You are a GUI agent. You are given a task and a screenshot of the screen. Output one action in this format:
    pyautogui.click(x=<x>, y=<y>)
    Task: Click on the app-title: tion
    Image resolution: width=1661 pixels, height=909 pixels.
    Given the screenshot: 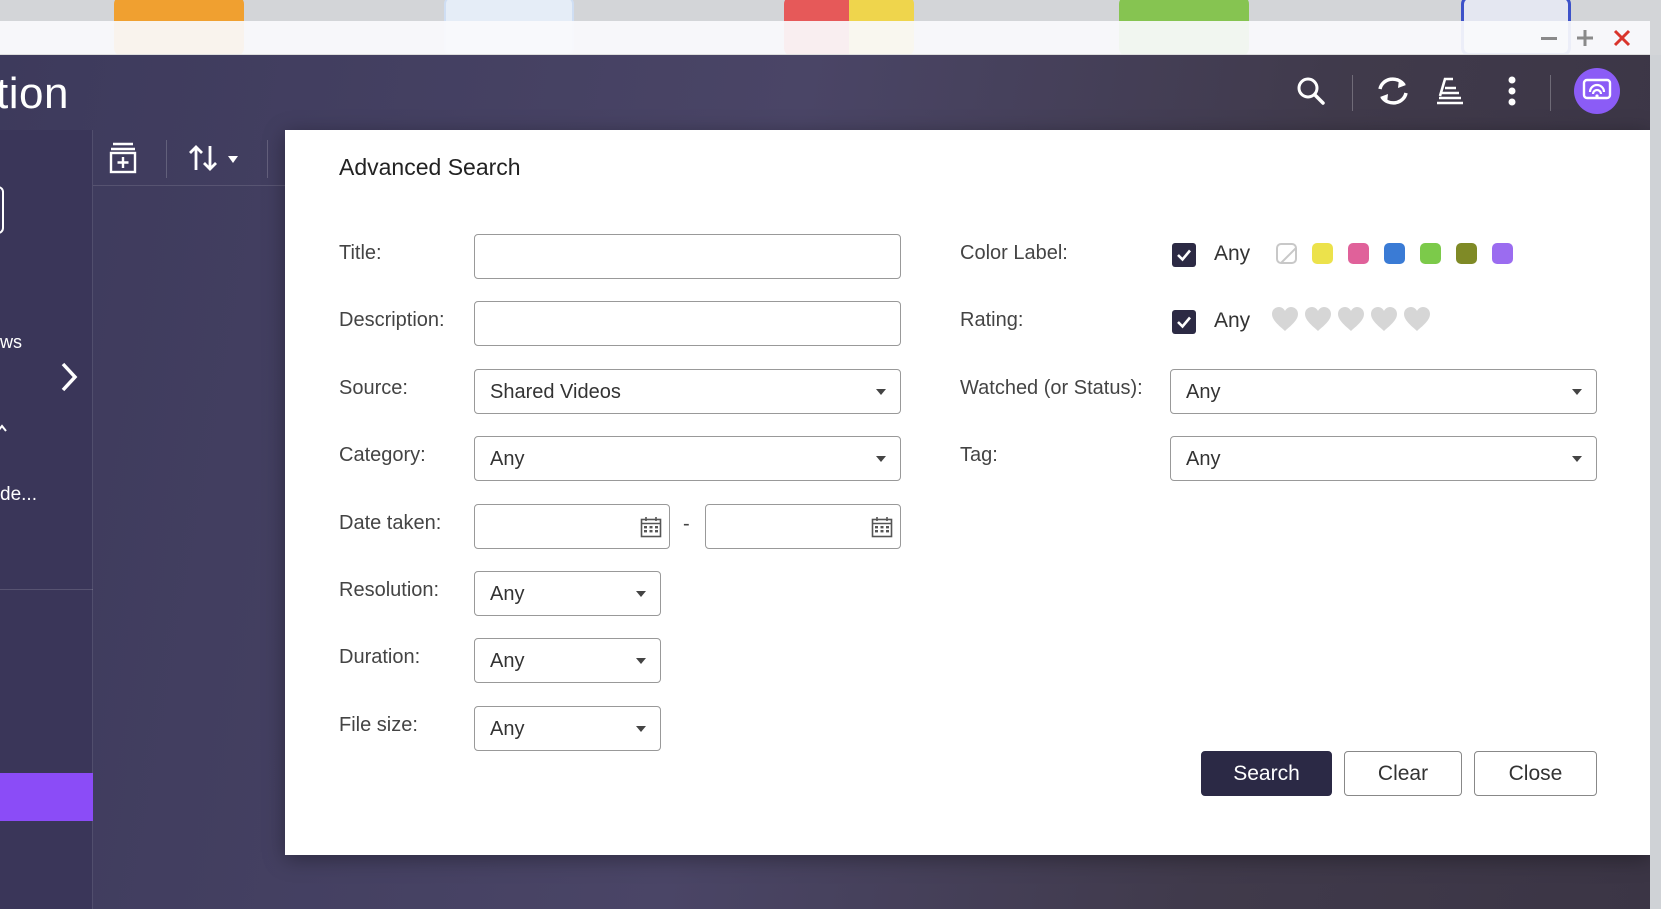 What is the action you would take?
    pyautogui.click(x=34, y=93)
    